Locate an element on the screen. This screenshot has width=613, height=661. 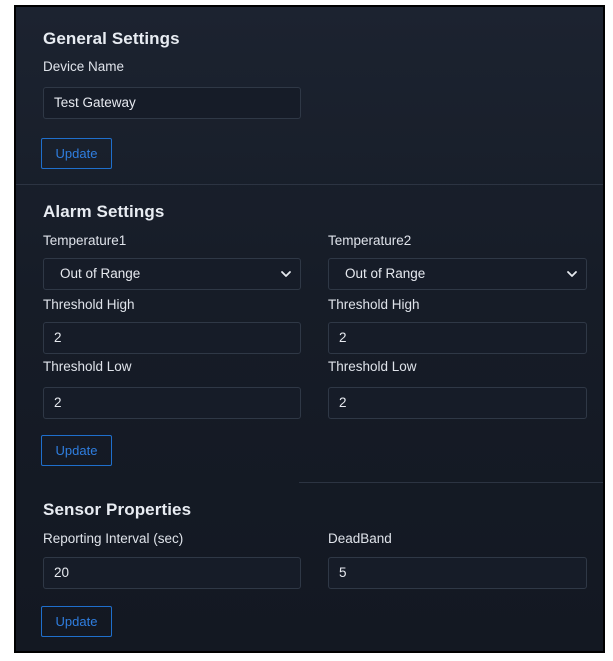
temperature2-label: Temperature2 is located at coordinates (370, 240).